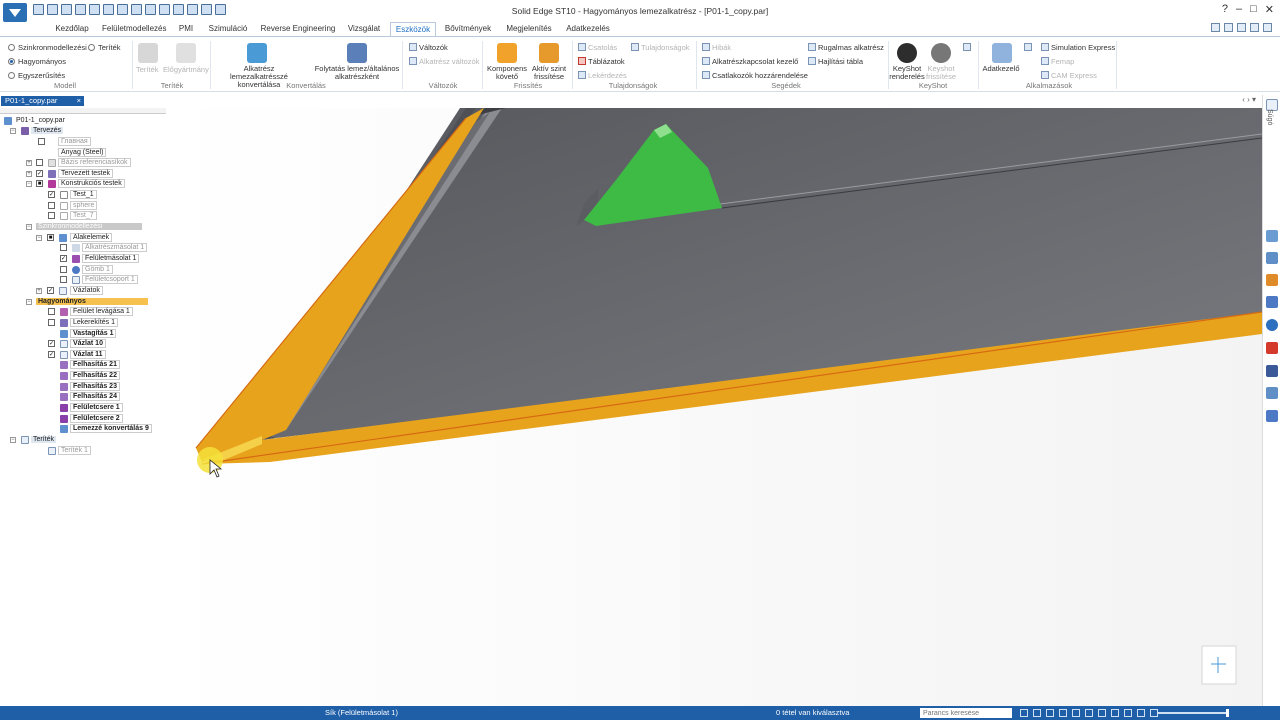 This screenshot has width=1280, height=720. What do you see at coordinates (1228, 27) in the screenshot?
I see `options-icon` at bounding box center [1228, 27].